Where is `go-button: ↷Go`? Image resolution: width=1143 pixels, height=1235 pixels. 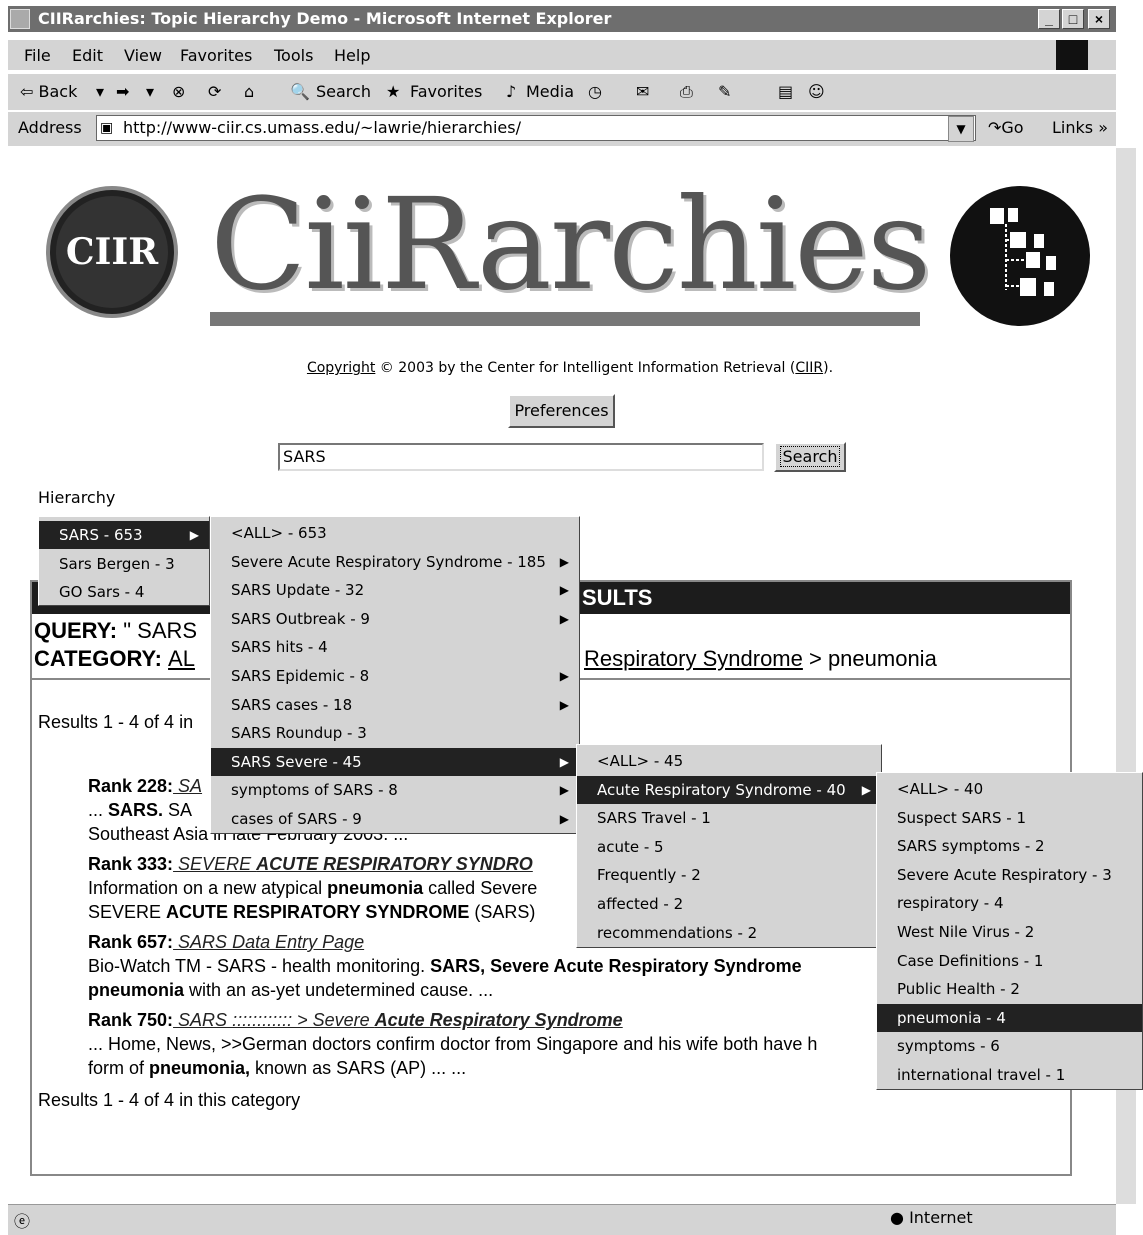
go-button: ↷Go is located at coordinates (1006, 127).